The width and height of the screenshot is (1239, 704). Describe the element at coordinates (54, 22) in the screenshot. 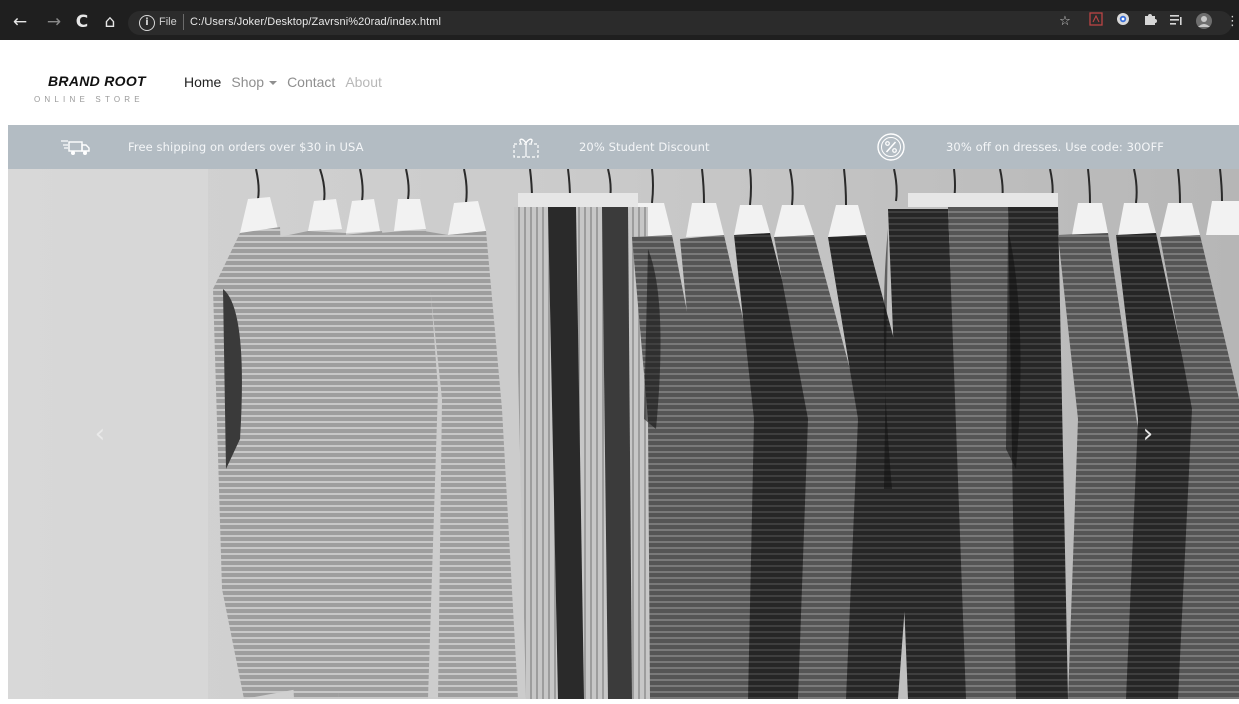

I see `forward-button: →` at that location.